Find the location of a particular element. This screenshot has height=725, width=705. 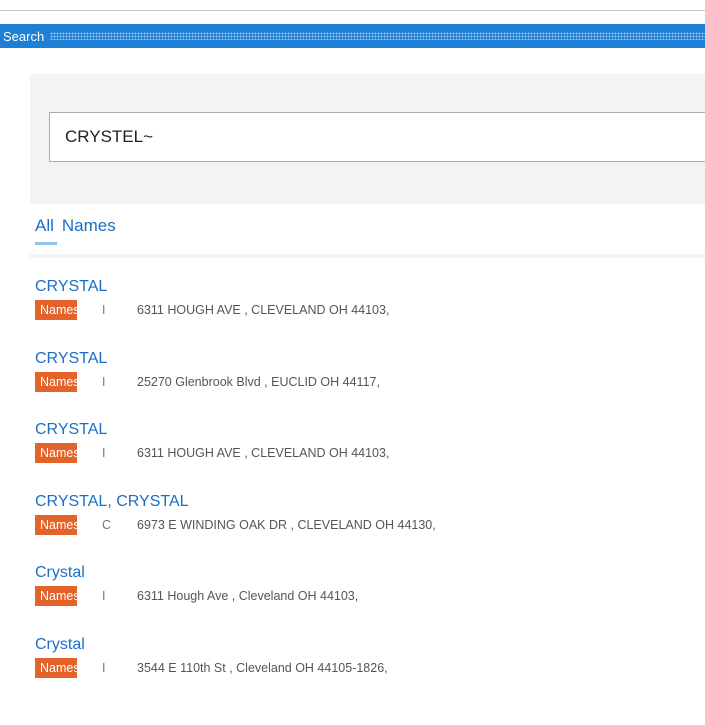

tab-names: Names is located at coordinates (89, 228).